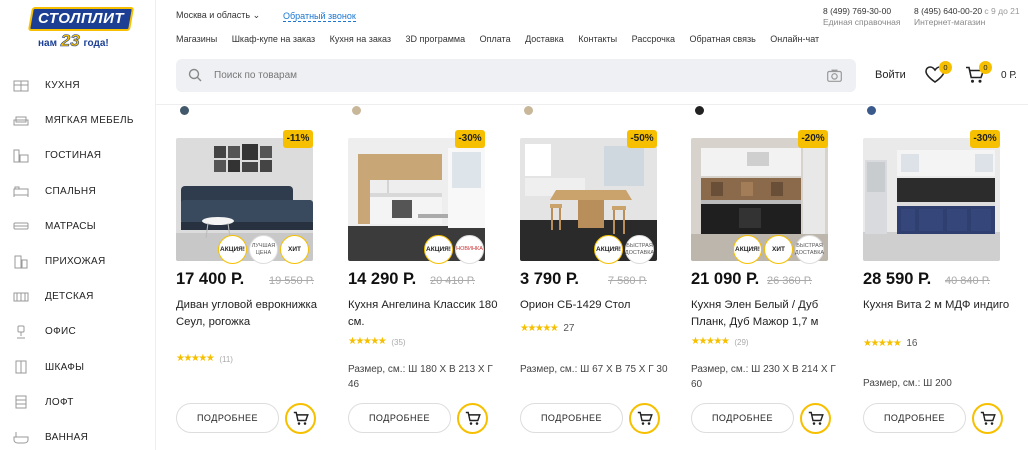  What do you see at coordinates (226, 359) in the screenshot?
I see `review-count: (11)` at bounding box center [226, 359].